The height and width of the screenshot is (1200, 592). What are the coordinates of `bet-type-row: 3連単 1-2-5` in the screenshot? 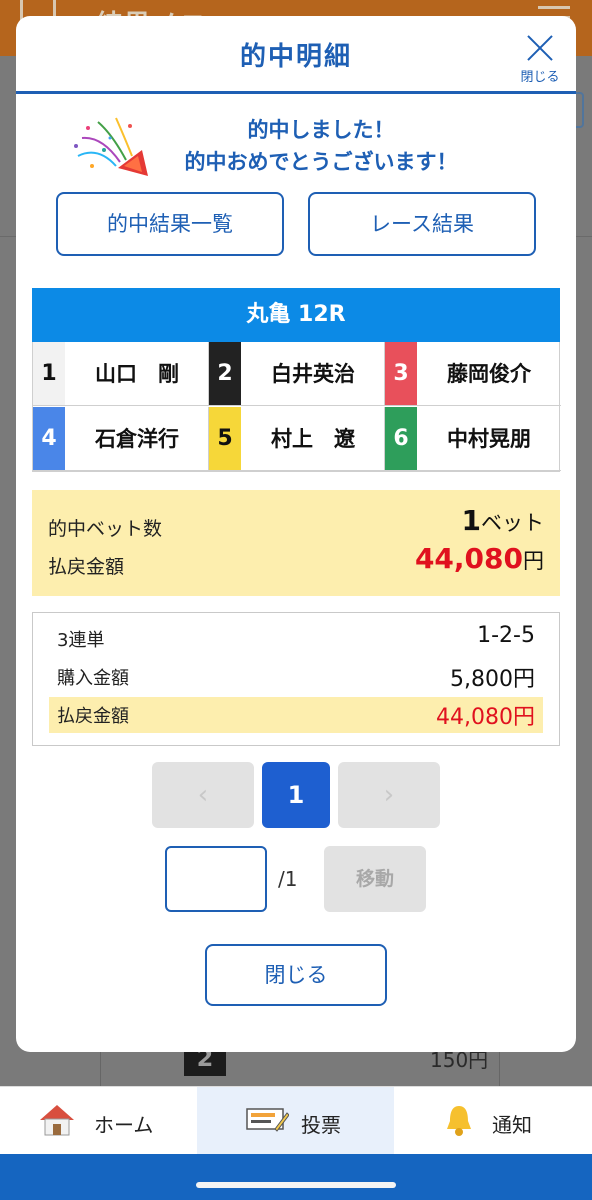 It's located at (296, 639).